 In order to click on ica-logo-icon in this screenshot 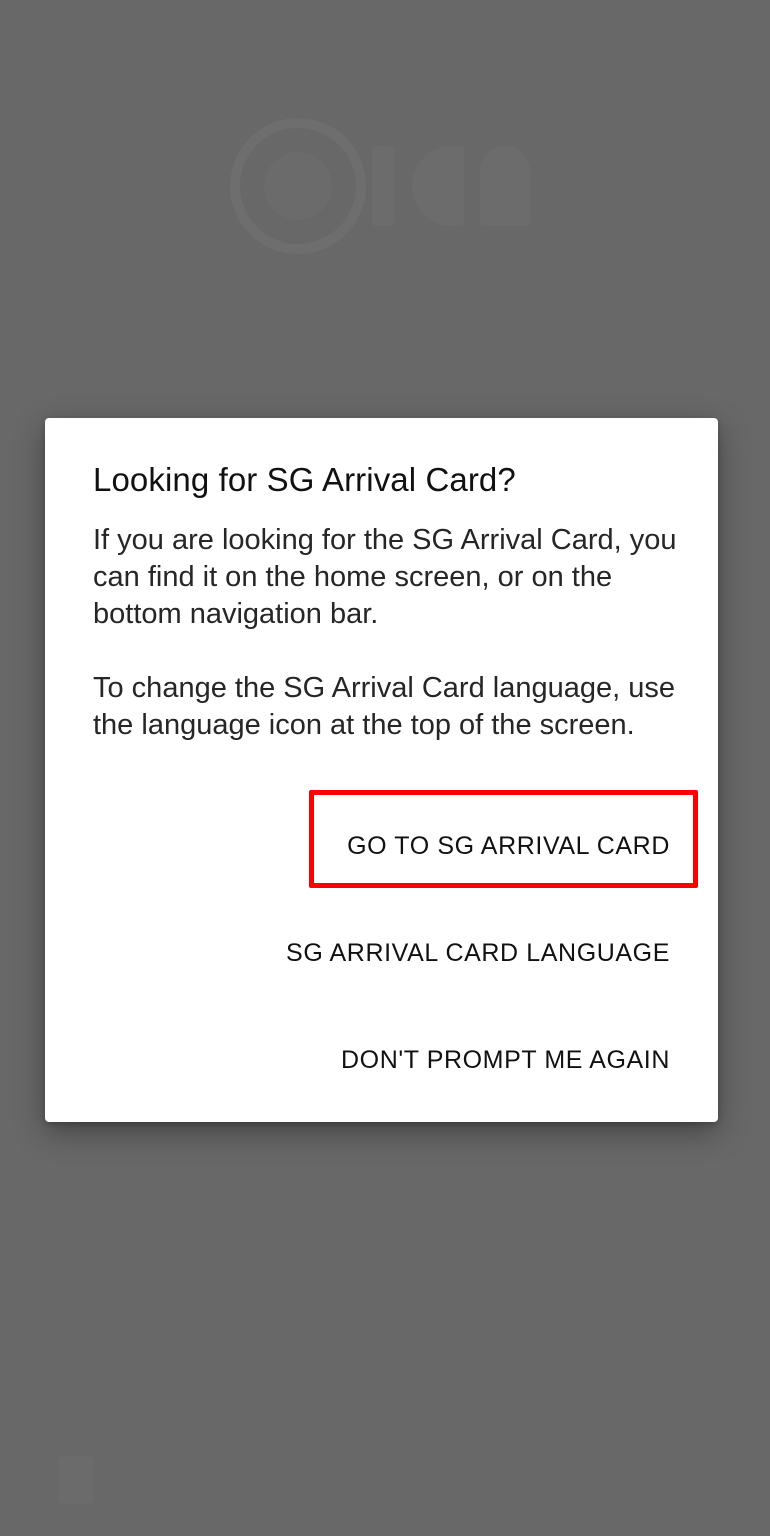, I will do `click(382, 190)`.